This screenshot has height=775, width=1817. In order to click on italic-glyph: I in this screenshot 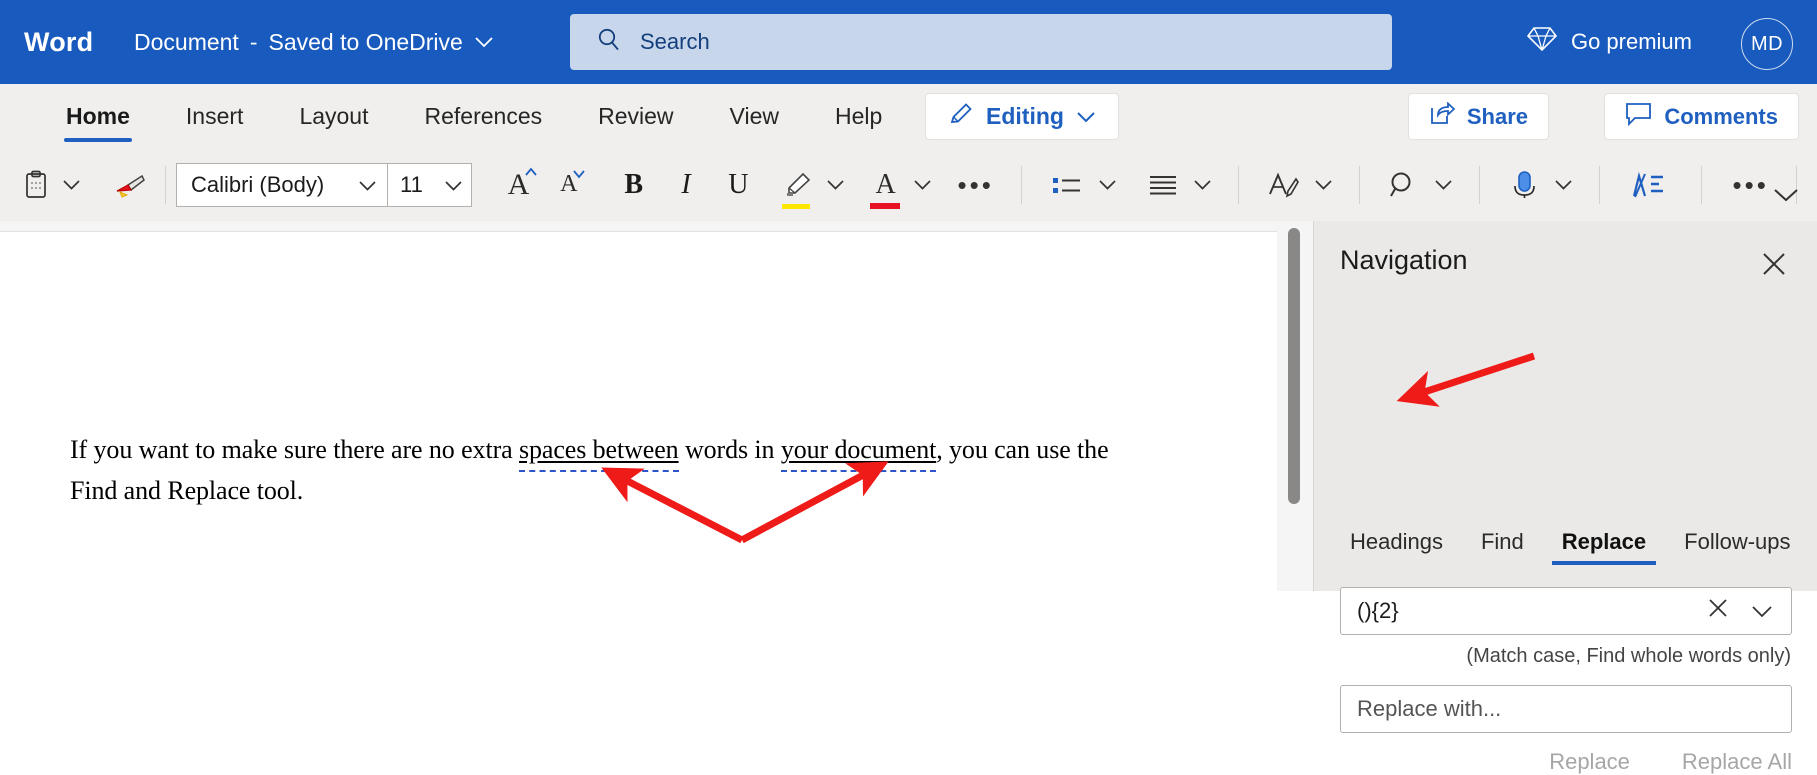, I will do `click(686, 184)`.